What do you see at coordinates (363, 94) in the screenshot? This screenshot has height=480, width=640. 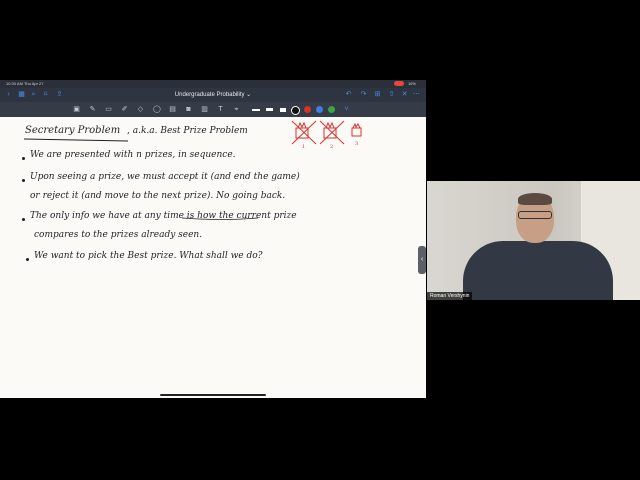 I see `redo-icon: ↷` at bounding box center [363, 94].